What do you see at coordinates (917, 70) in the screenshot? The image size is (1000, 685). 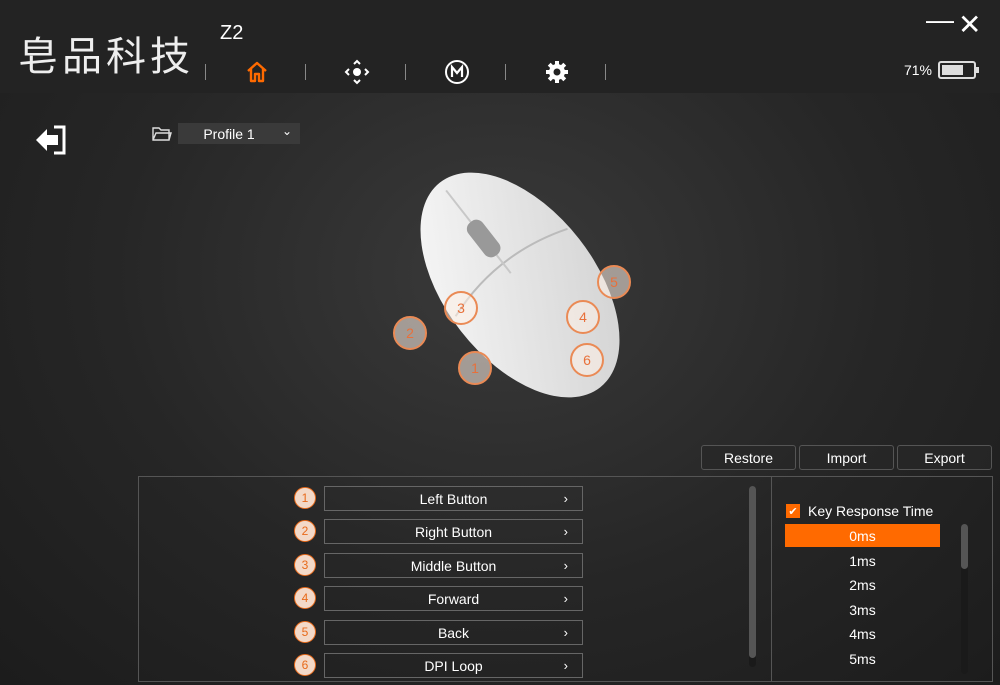 I see `battery-percent: 71%` at bounding box center [917, 70].